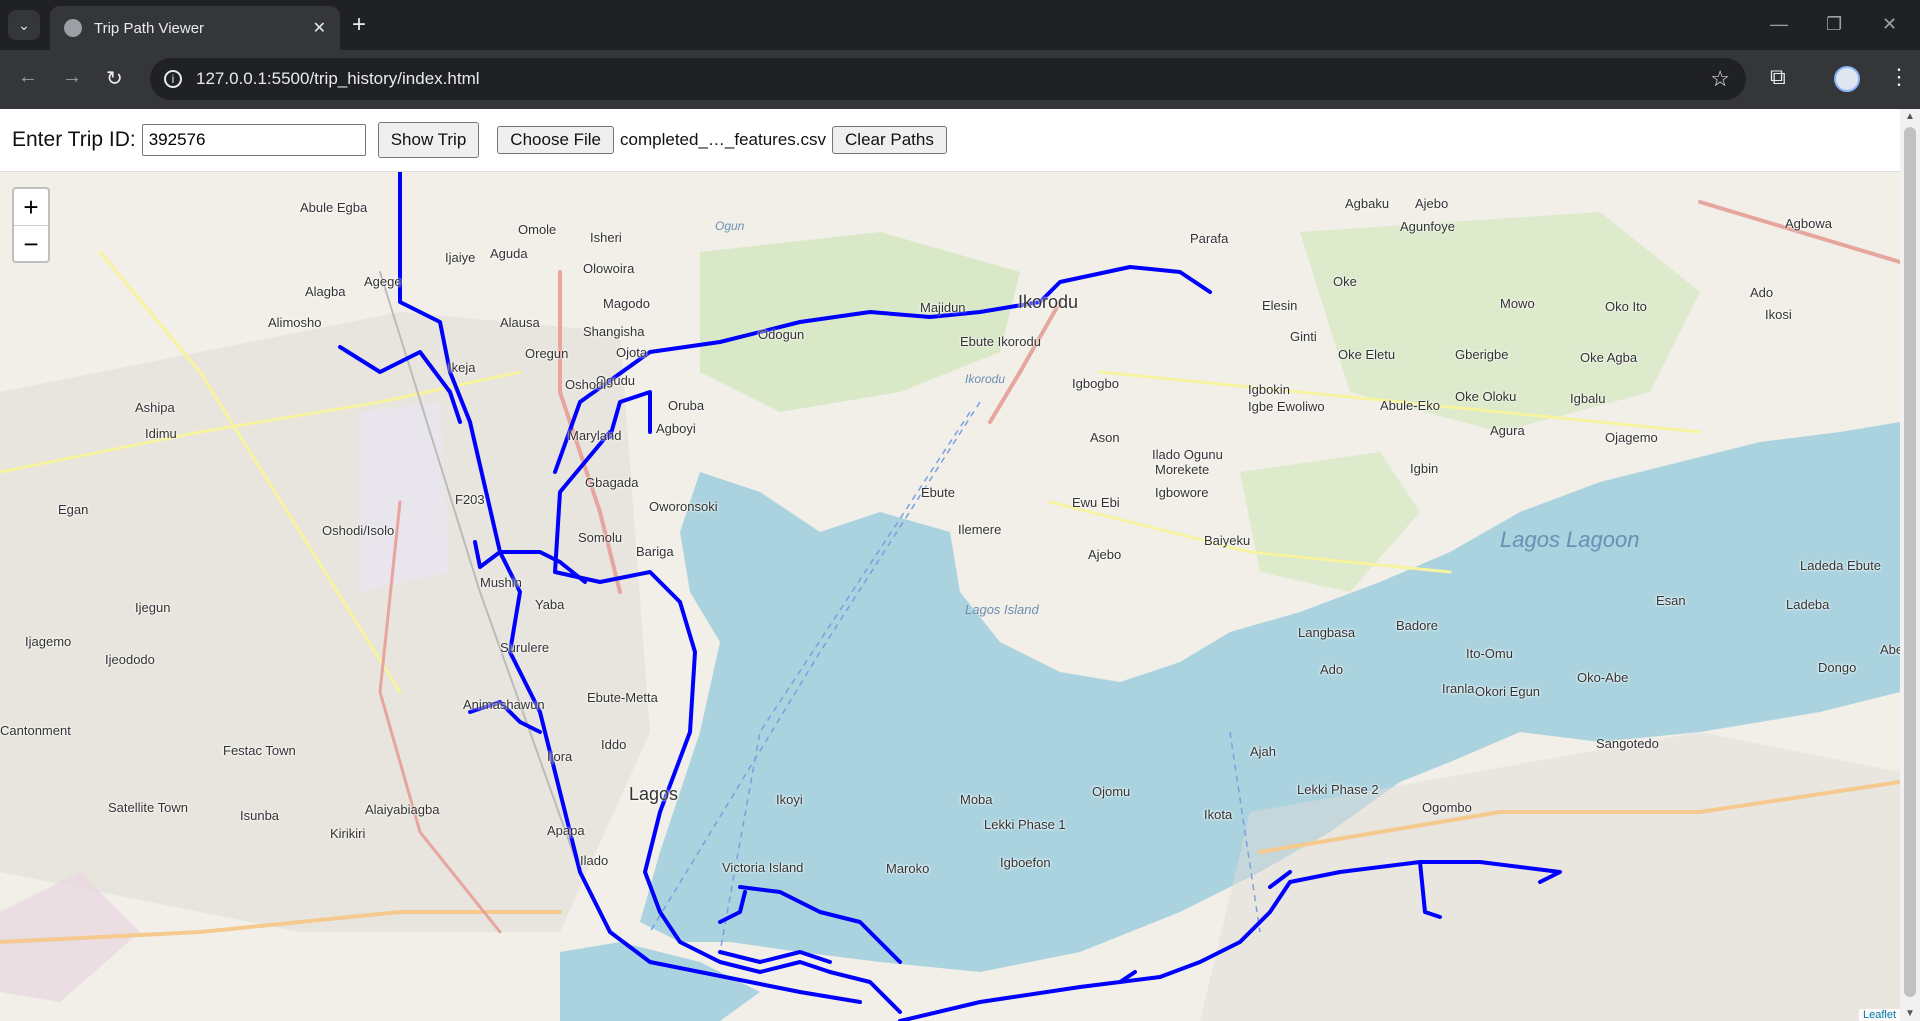 This screenshot has width=1920, height=1021. Describe the element at coordinates (1338, 789) in the screenshot. I see `place-label: Lekki Phase 2` at that location.